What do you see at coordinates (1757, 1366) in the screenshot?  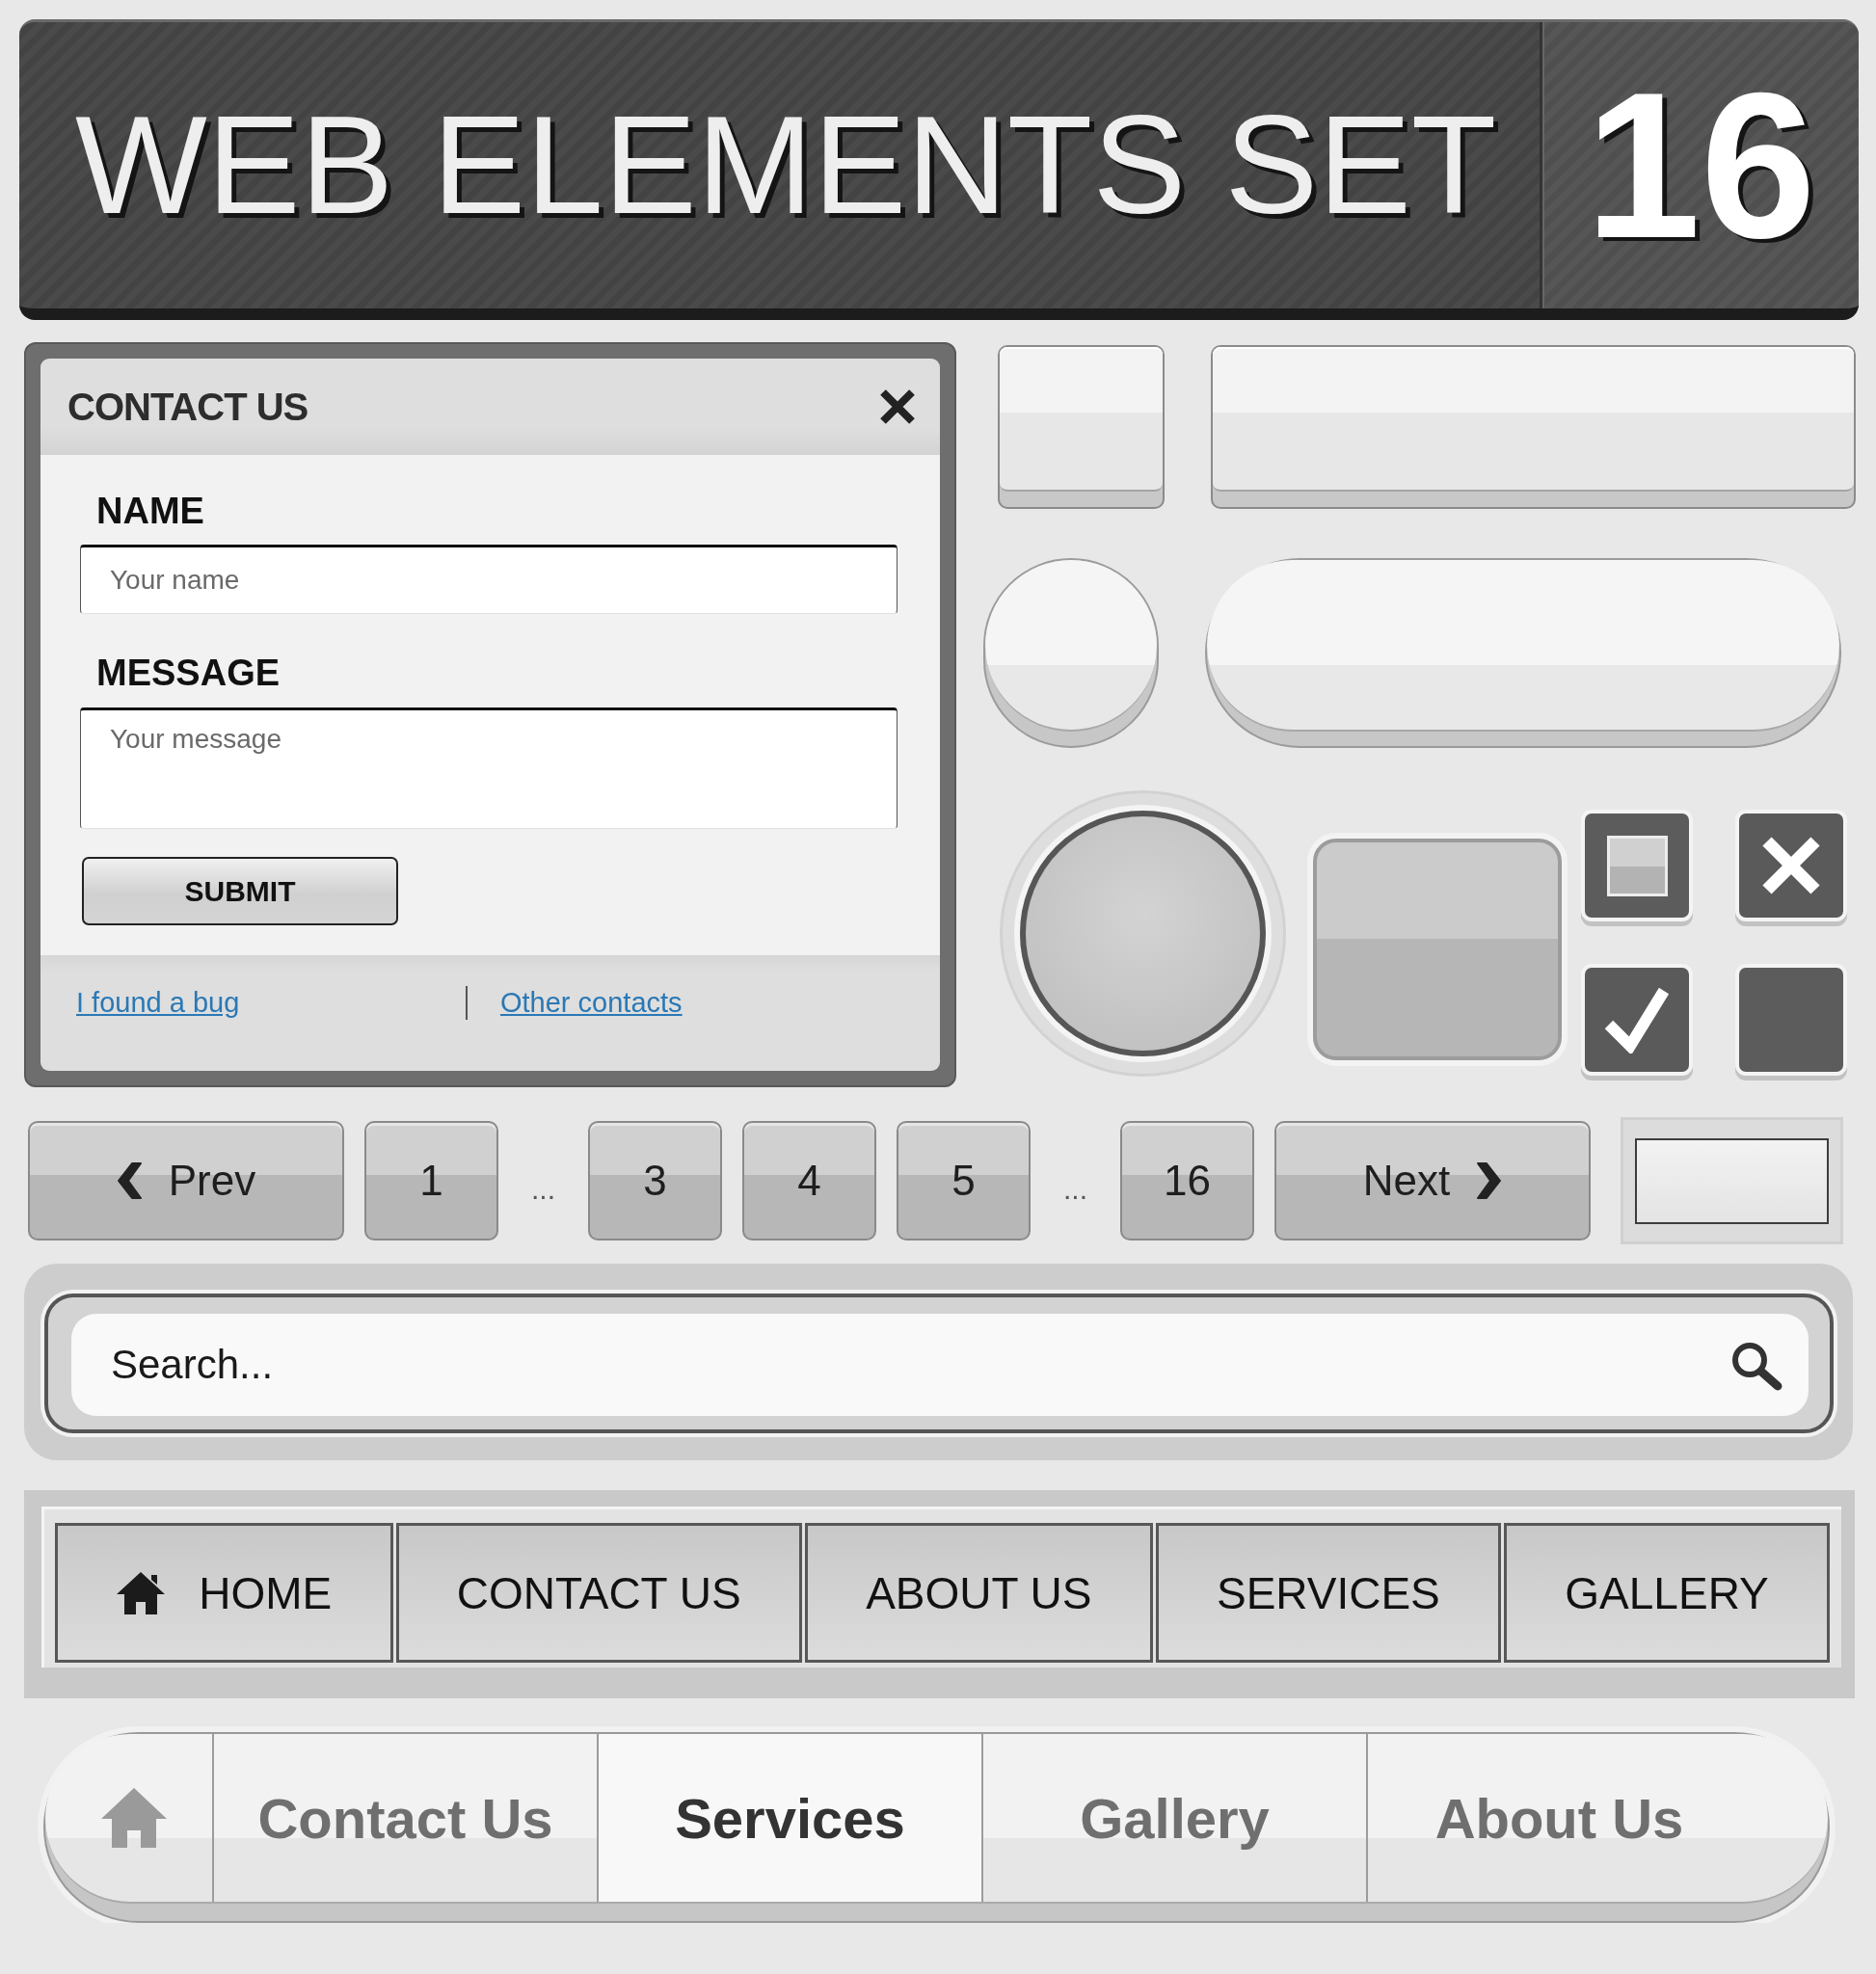 I see `search-icon` at bounding box center [1757, 1366].